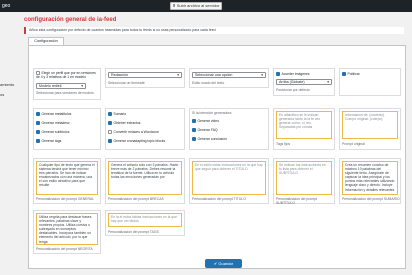  I want to click on extras-row-2: Obtener extractos, so click(124, 123).